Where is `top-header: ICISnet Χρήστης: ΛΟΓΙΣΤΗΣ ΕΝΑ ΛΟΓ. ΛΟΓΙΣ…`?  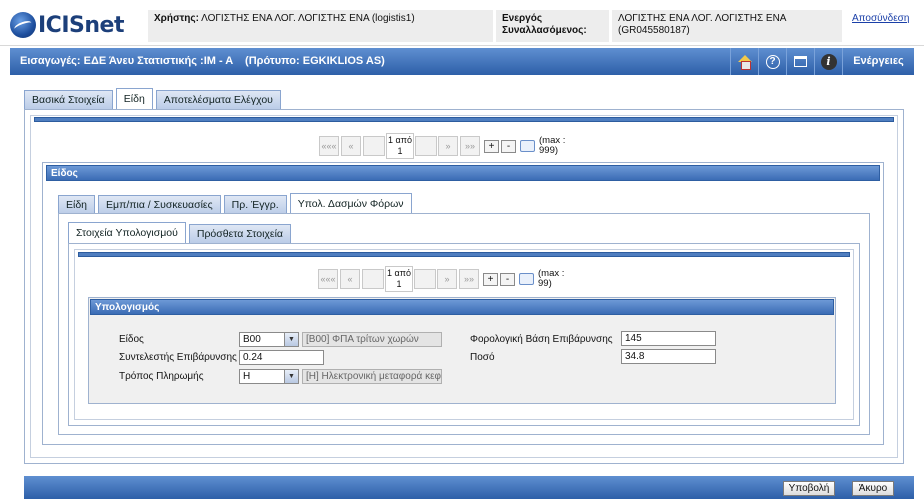
top-header: ICISnet Χρήστης: ΛΟΓΙΣΤΗΣ ΕΝΑ ΛΟΓ. ΛΟΓΙΣ… is located at coordinates (462, 23).